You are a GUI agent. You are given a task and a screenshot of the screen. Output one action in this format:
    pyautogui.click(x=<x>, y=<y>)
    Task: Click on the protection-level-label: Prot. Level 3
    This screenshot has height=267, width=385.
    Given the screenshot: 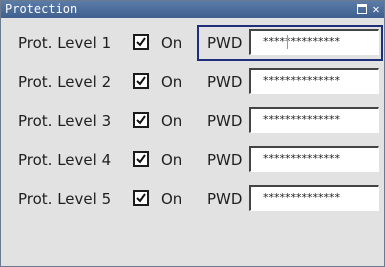 What is the action you would take?
    pyautogui.click(x=65, y=121)
    